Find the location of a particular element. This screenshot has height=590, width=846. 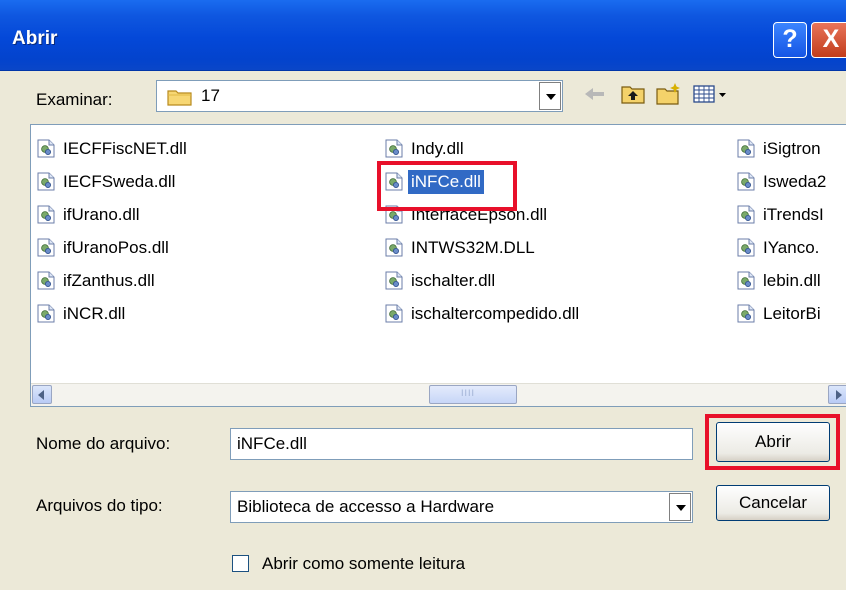

filename-value: iNFCe.dll is located at coordinates (272, 443).